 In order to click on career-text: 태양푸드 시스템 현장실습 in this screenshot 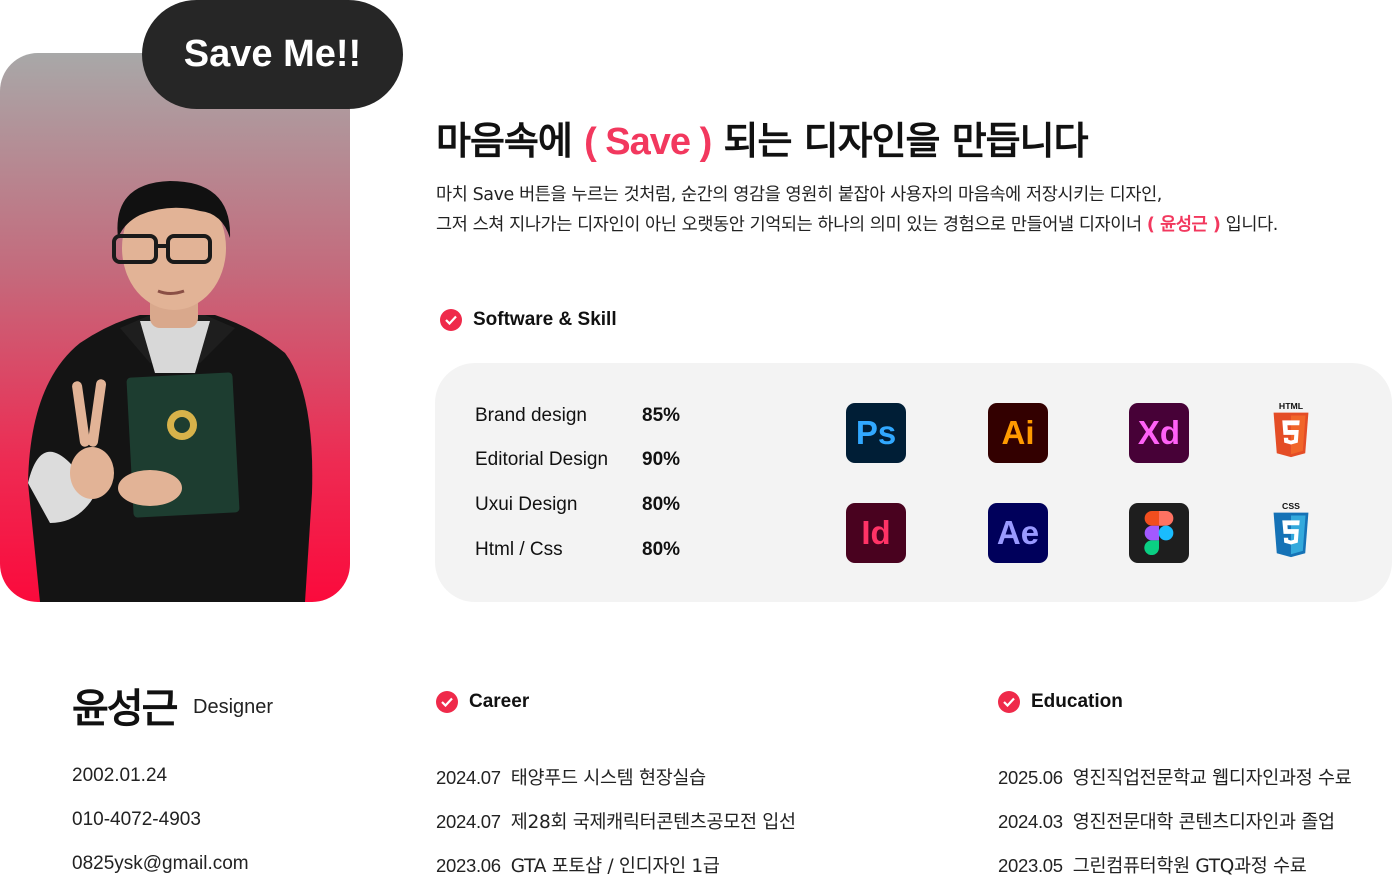, I will do `click(608, 778)`.